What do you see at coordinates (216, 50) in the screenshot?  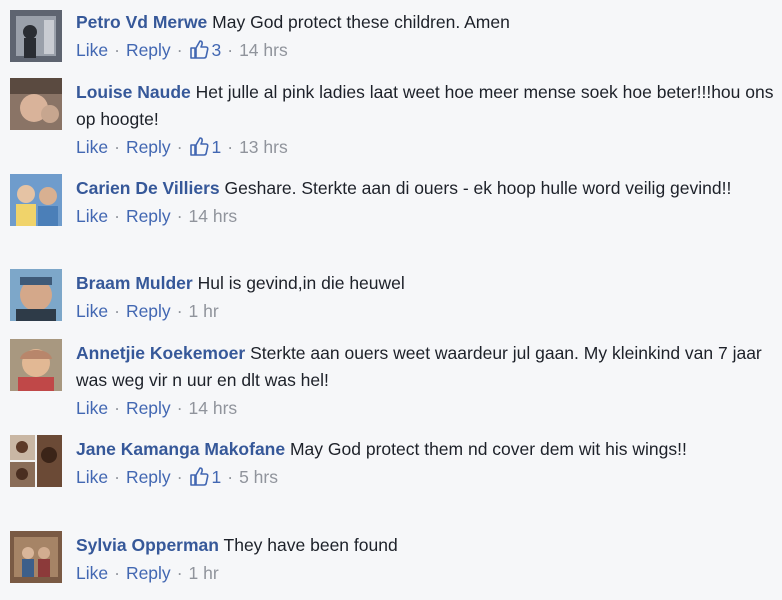 I see `like-count-value: 3` at bounding box center [216, 50].